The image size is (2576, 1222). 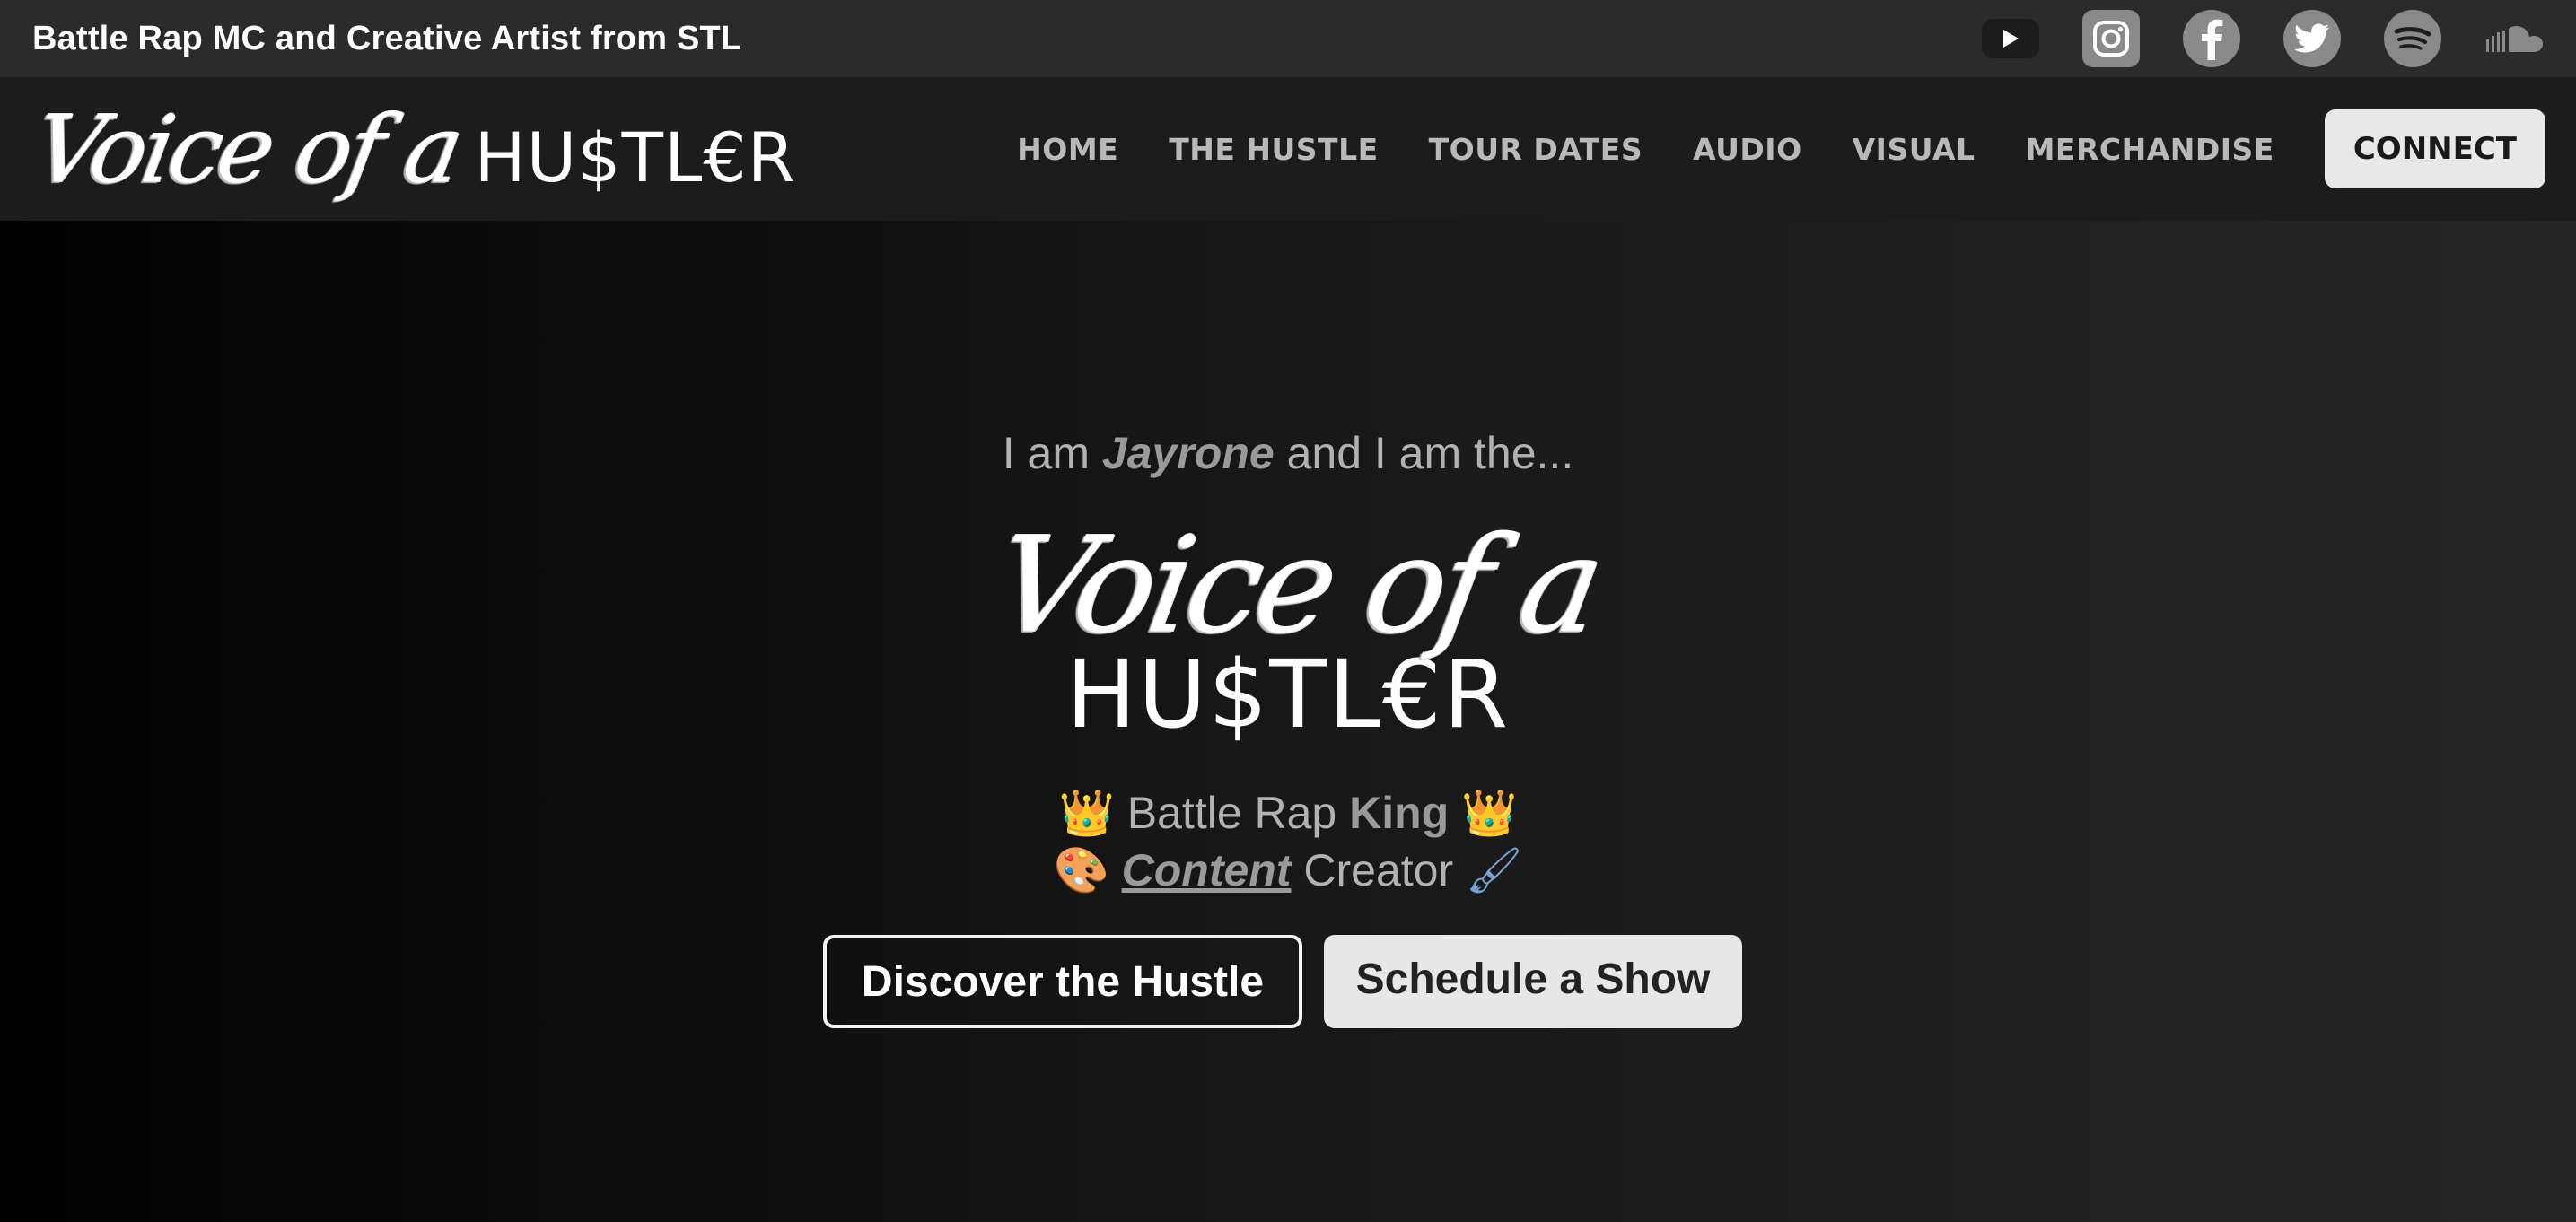 What do you see at coordinates (1297, 585) in the screenshot?
I see `hero-logo-script: Voice of a` at bounding box center [1297, 585].